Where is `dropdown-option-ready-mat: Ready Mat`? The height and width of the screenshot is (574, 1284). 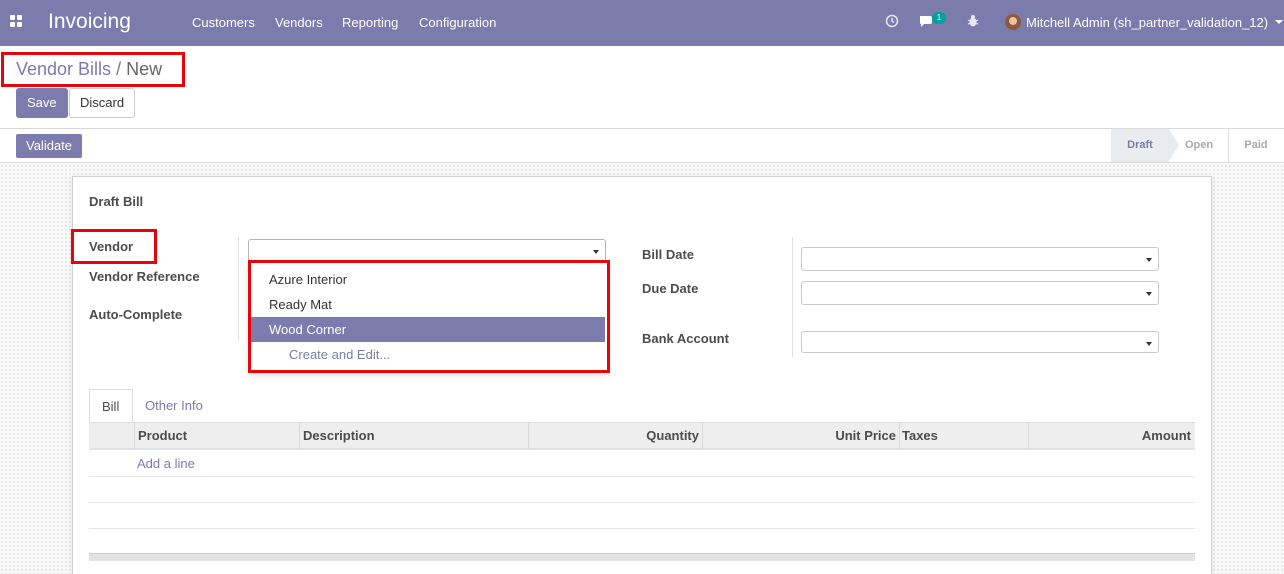 dropdown-option-ready-mat: Ready Mat is located at coordinates (428, 304).